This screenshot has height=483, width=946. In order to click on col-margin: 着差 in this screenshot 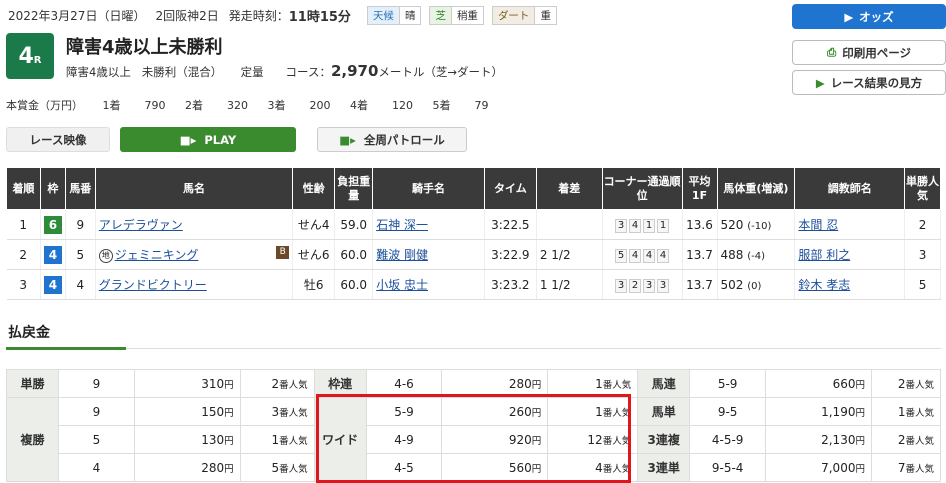, I will do `click(569, 188)`.